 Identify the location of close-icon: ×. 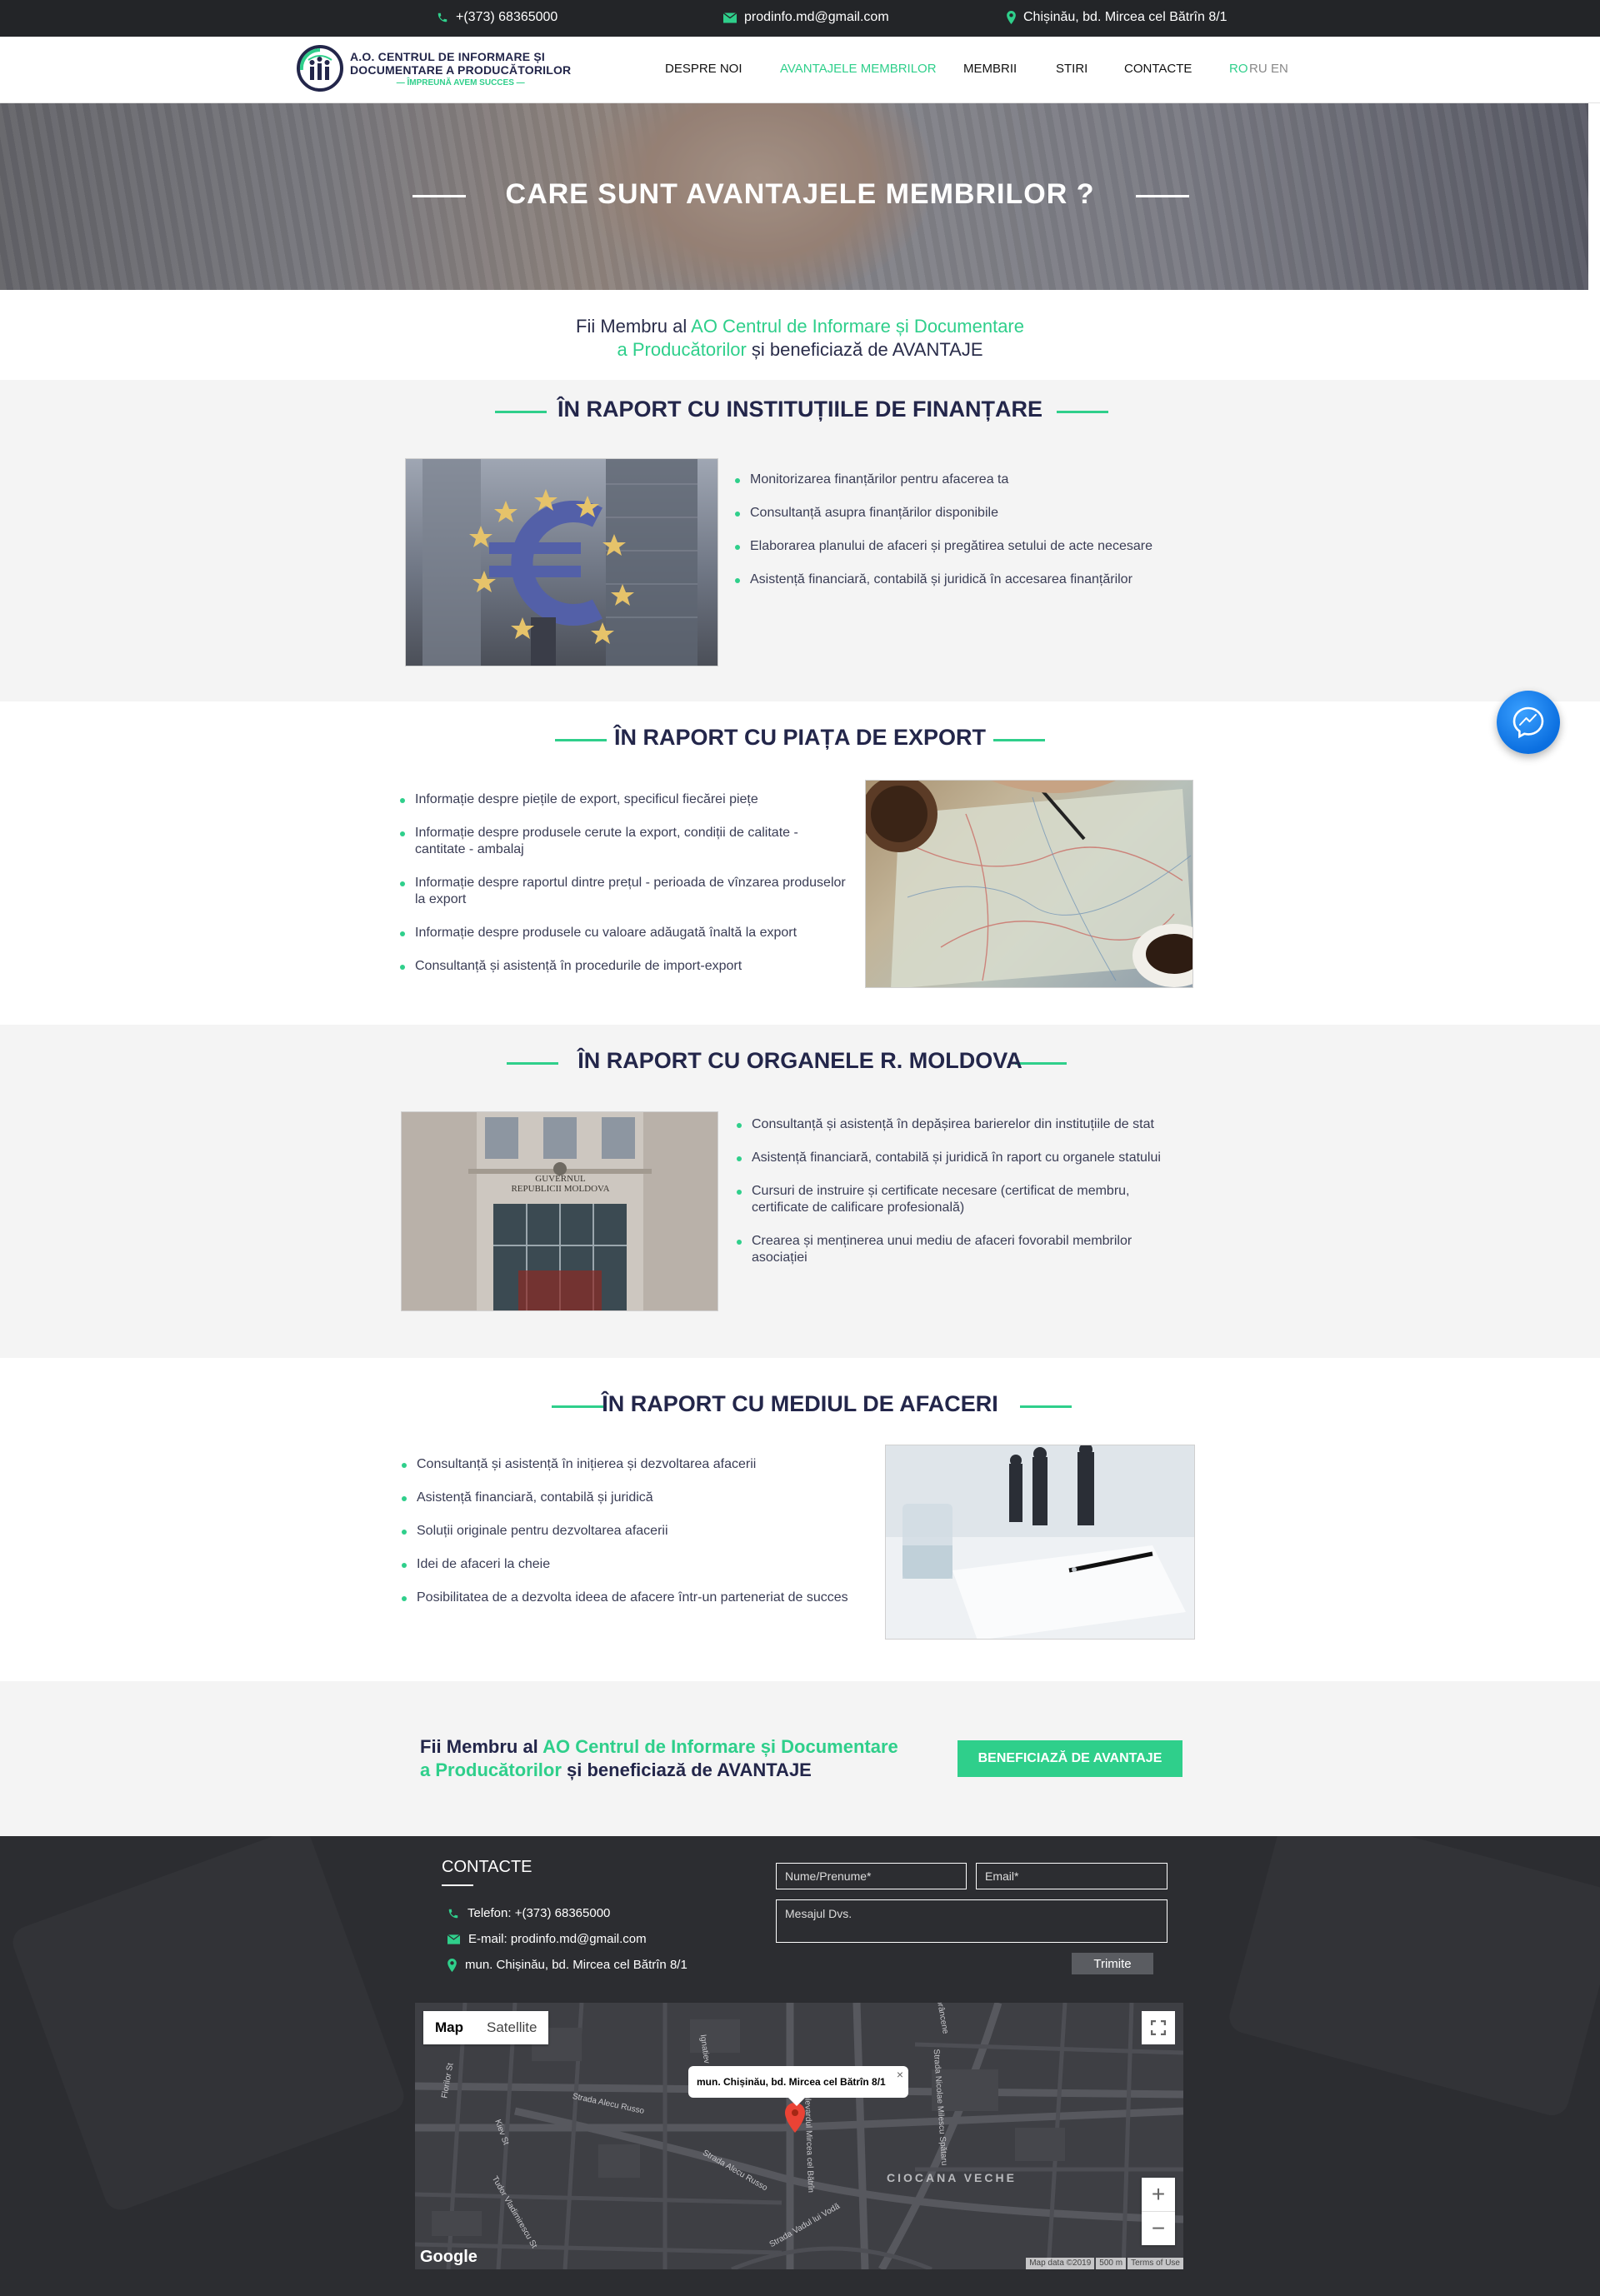
(900, 2074).